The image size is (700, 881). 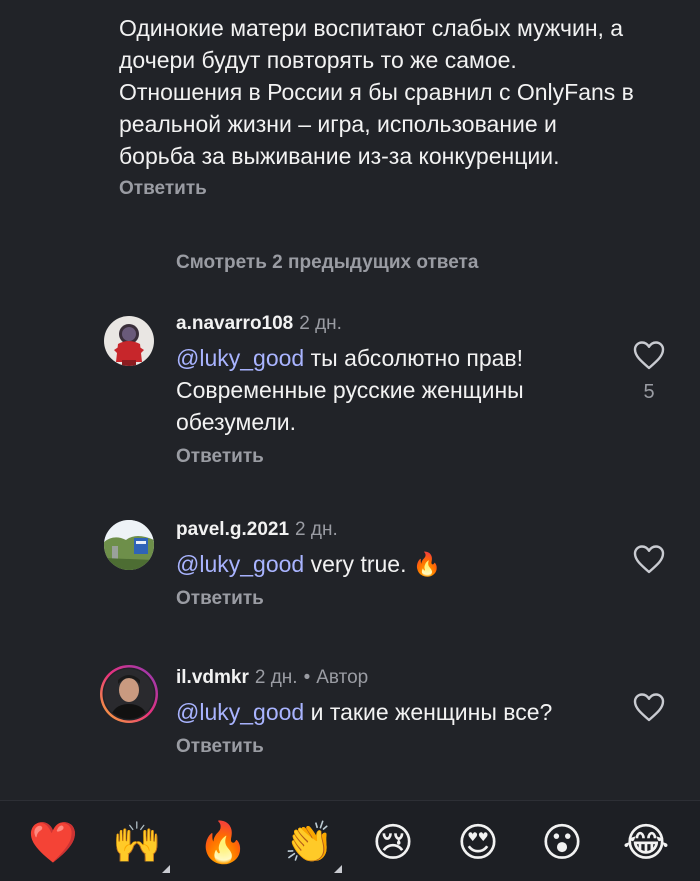 I want to click on red-heart-emoji-button: ❤️, so click(x=53, y=843).